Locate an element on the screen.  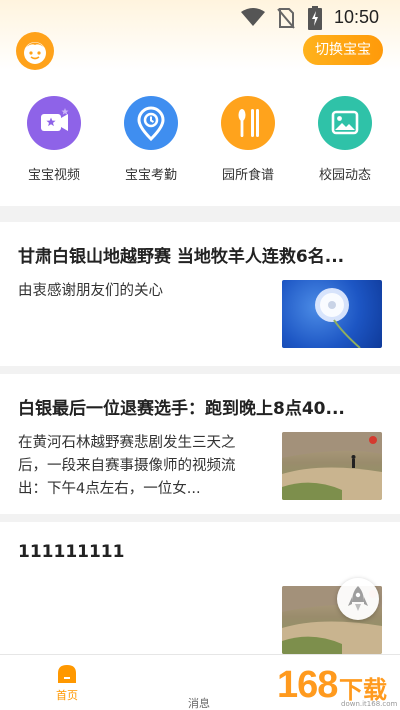
back-to-top-button is located at coordinates (358, 599).